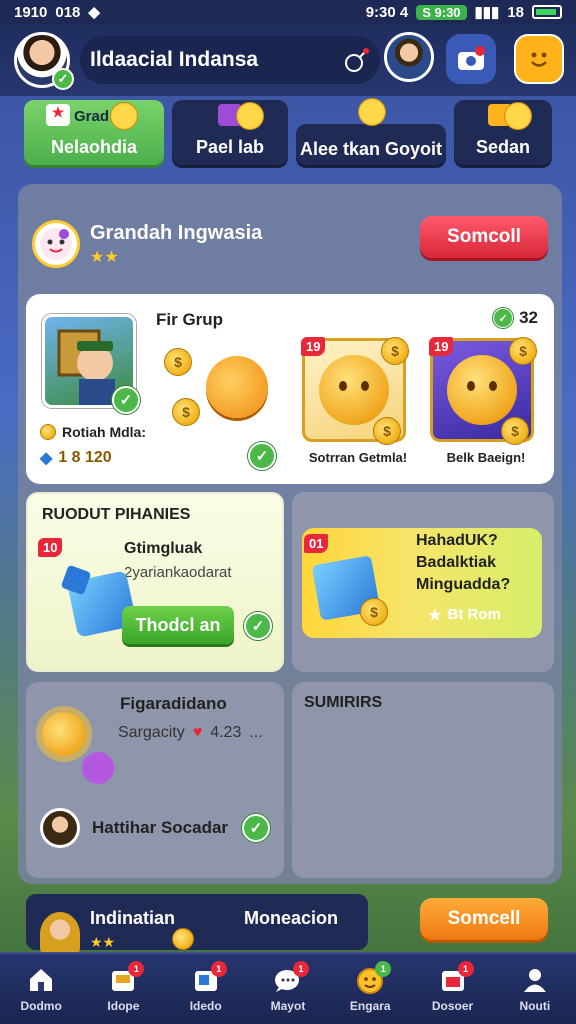 Image resolution: width=576 pixels, height=1024 pixels. Describe the element at coordinates (372, 978) in the screenshot. I see `emoji-icon: 1` at that location.